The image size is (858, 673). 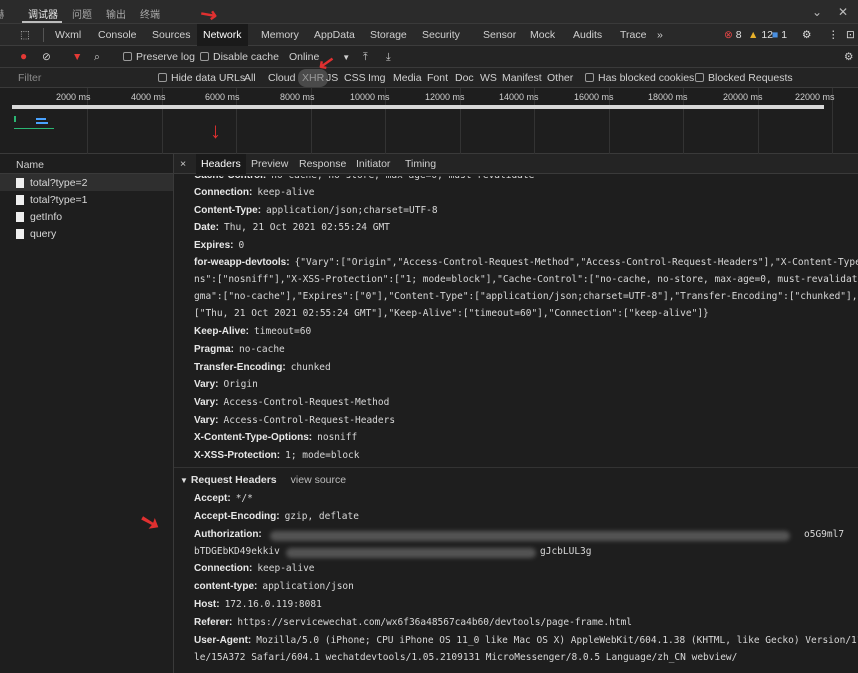 What do you see at coordinates (25, 35) in the screenshot?
I see `inspect-icon: ⬚` at bounding box center [25, 35].